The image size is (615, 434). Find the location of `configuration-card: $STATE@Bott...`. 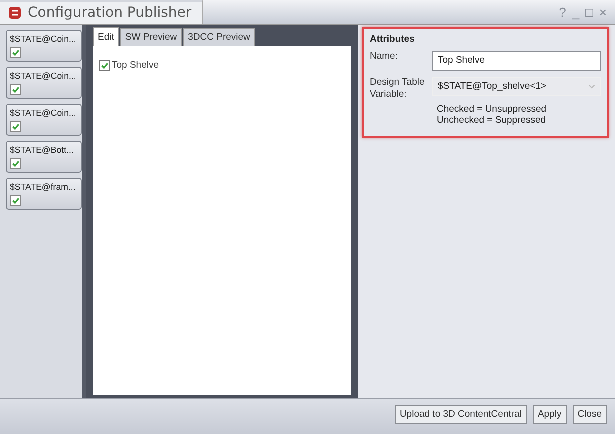

configuration-card: $STATE@Bott... is located at coordinates (44, 157).